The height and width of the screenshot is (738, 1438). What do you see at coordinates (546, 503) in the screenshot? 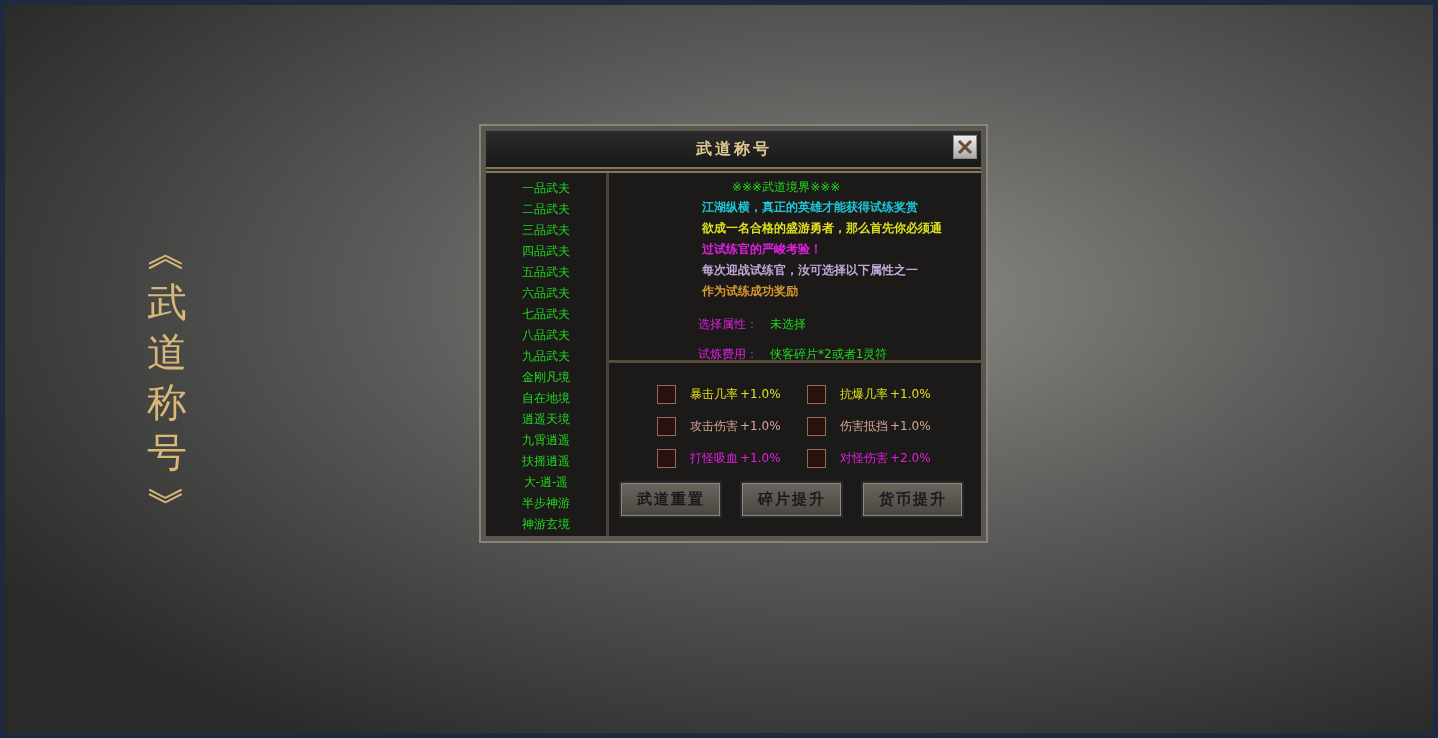
I see `rank-item: 半步神游` at bounding box center [546, 503].